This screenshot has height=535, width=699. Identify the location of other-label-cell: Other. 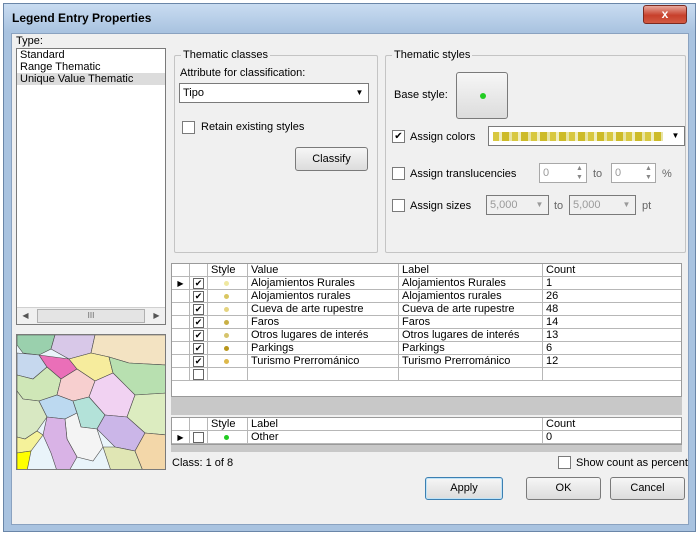
(395, 437).